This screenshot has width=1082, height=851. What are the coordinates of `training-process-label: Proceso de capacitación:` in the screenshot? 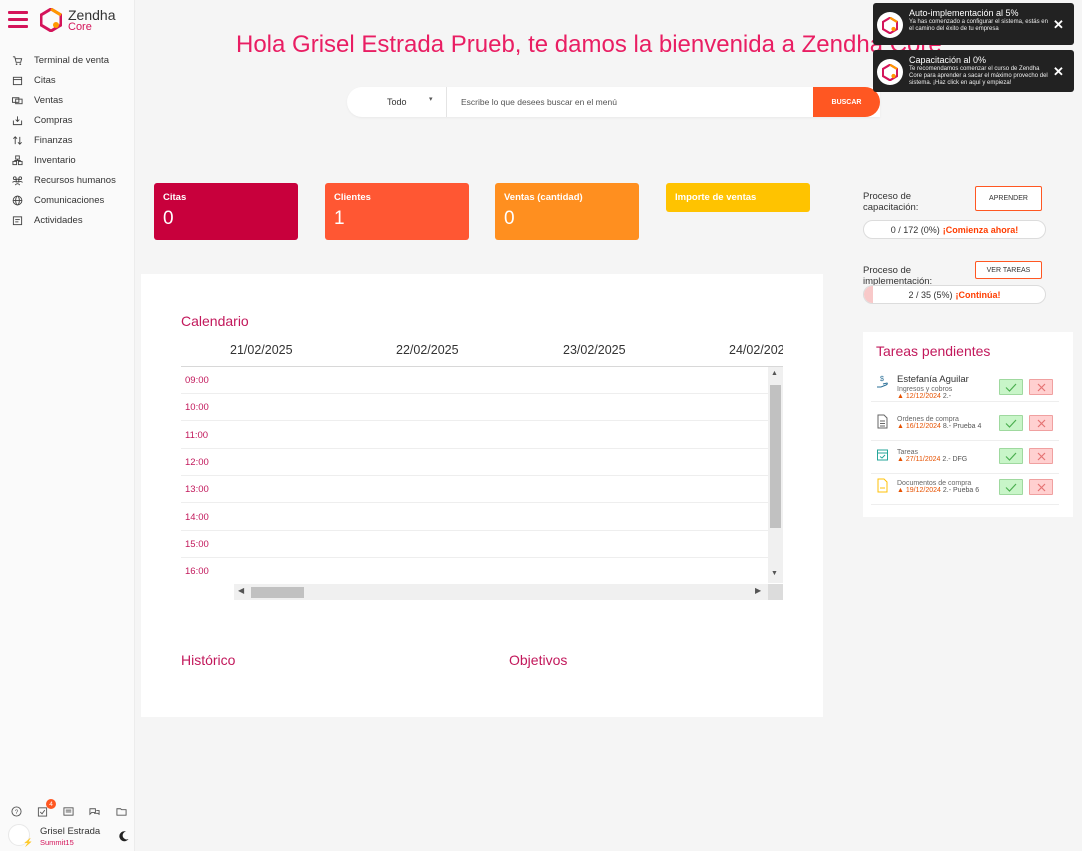 It's located at (891, 202).